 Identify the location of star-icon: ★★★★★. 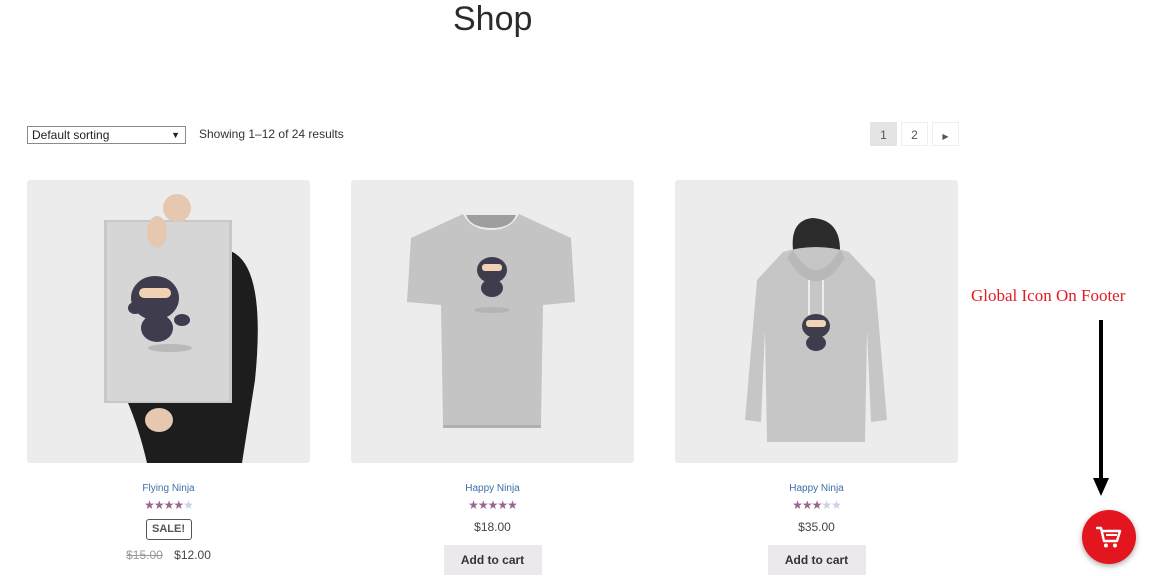
(493, 505).